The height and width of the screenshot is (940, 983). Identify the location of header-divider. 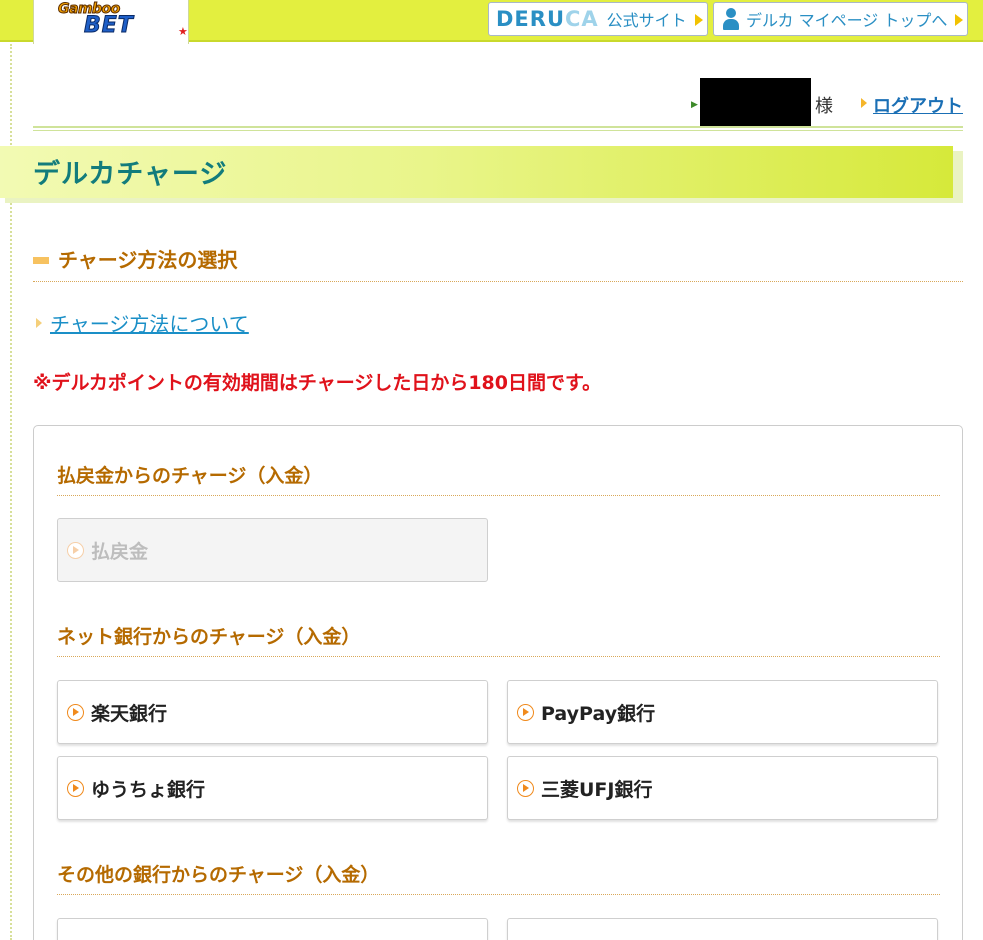
(498, 128).